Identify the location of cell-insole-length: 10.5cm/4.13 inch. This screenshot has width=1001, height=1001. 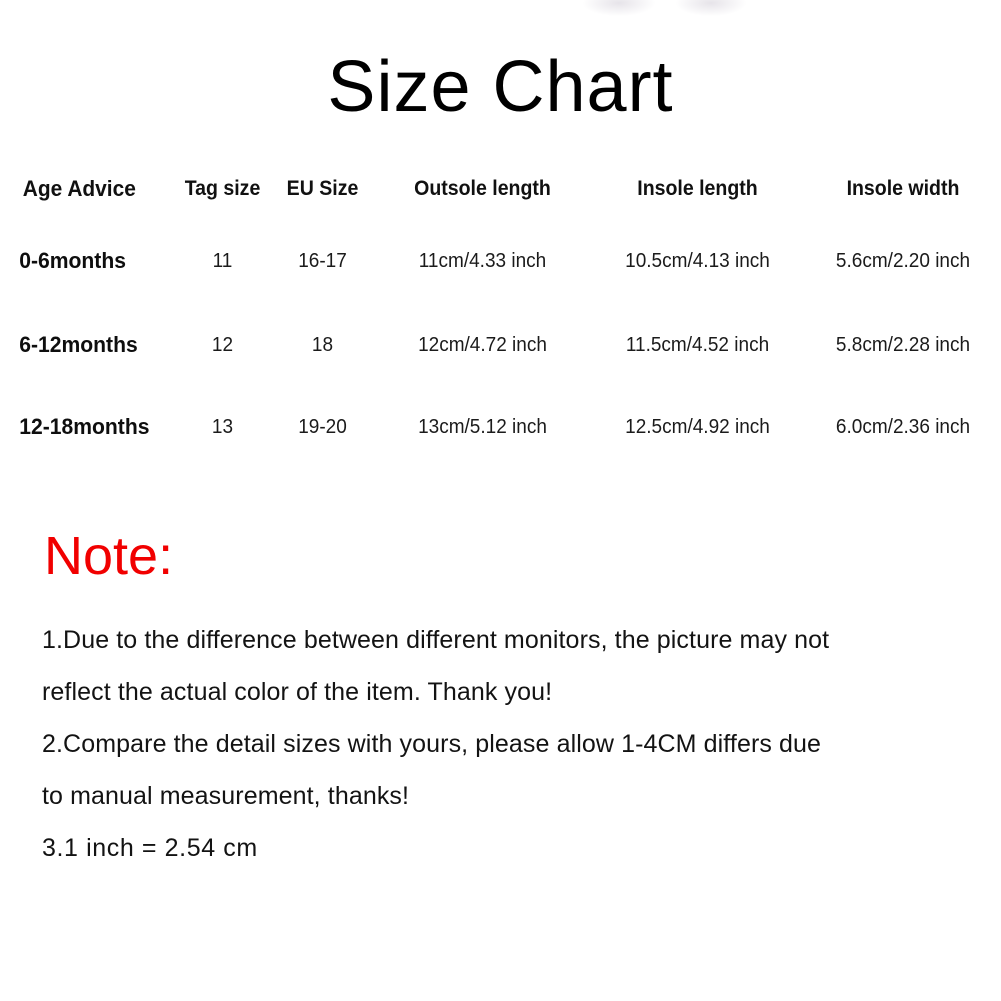
(697, 260).